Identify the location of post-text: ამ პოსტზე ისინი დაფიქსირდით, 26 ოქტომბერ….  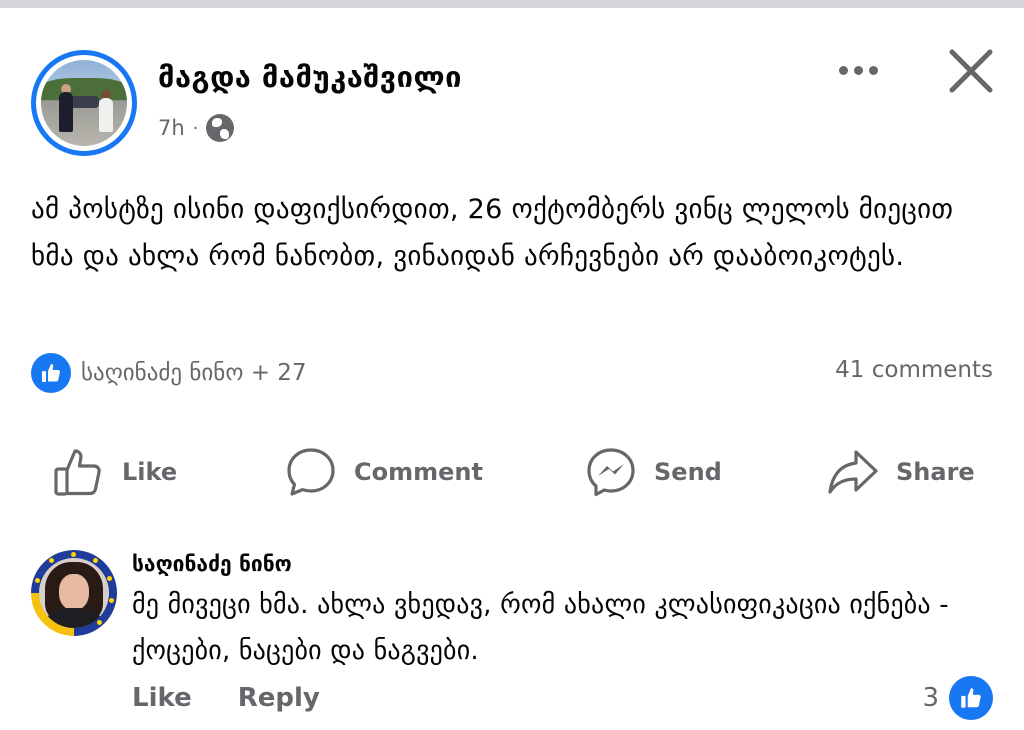
(492, 233).